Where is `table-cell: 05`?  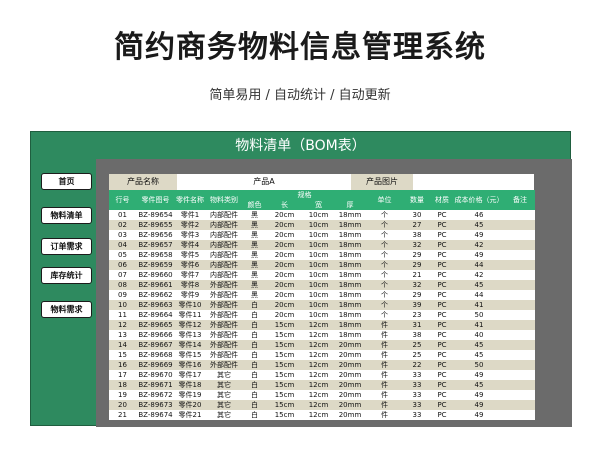
table-cell: 05 is located at coordinates (122, 255).